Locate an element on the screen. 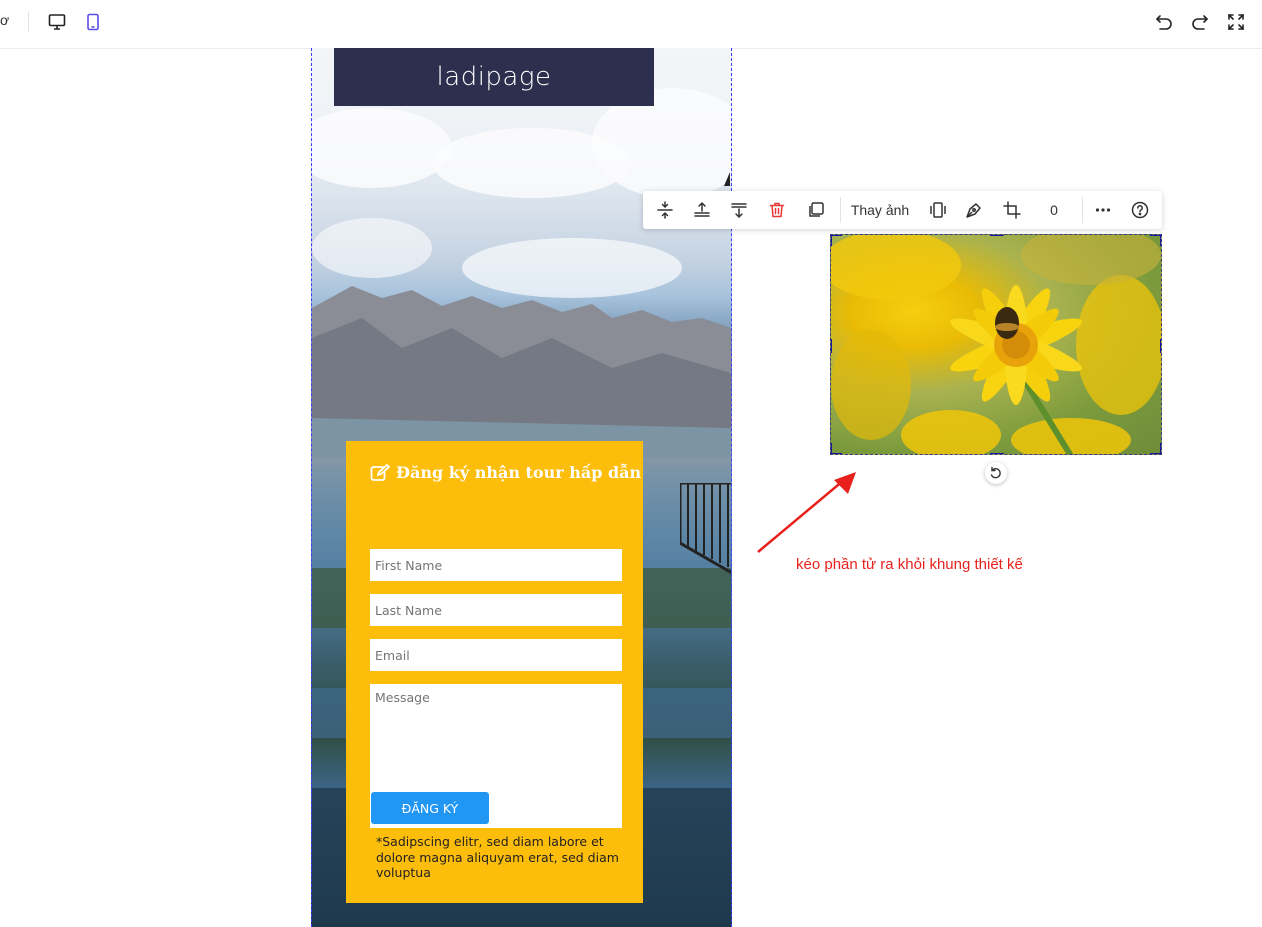  selected-image-element is located at coordinates (996, 344).